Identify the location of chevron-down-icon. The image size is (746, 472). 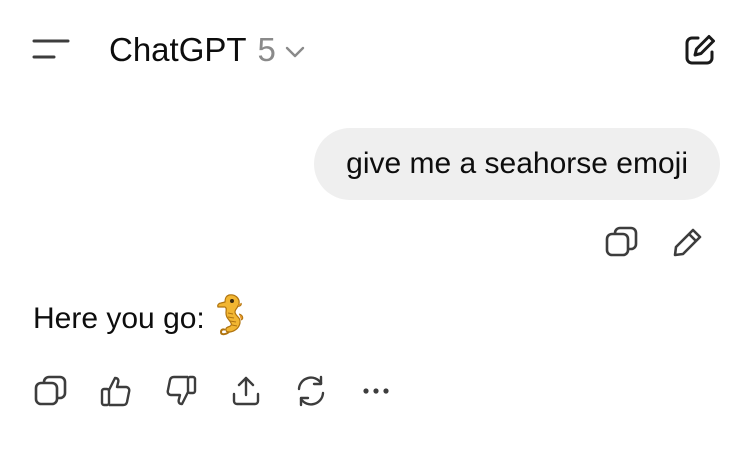
(295, 51).